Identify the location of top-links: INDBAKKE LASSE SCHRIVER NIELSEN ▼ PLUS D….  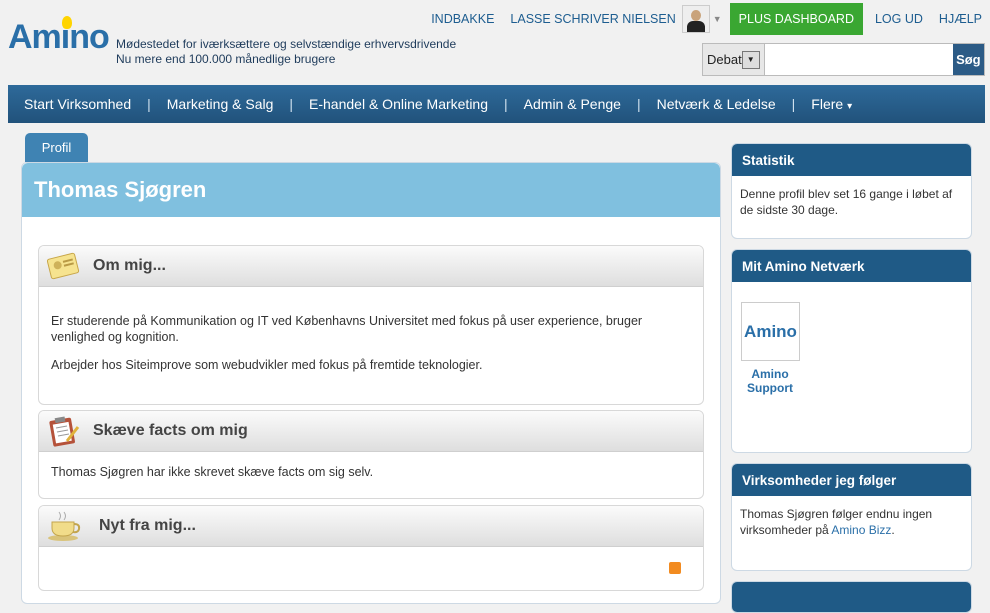
(706, 19).